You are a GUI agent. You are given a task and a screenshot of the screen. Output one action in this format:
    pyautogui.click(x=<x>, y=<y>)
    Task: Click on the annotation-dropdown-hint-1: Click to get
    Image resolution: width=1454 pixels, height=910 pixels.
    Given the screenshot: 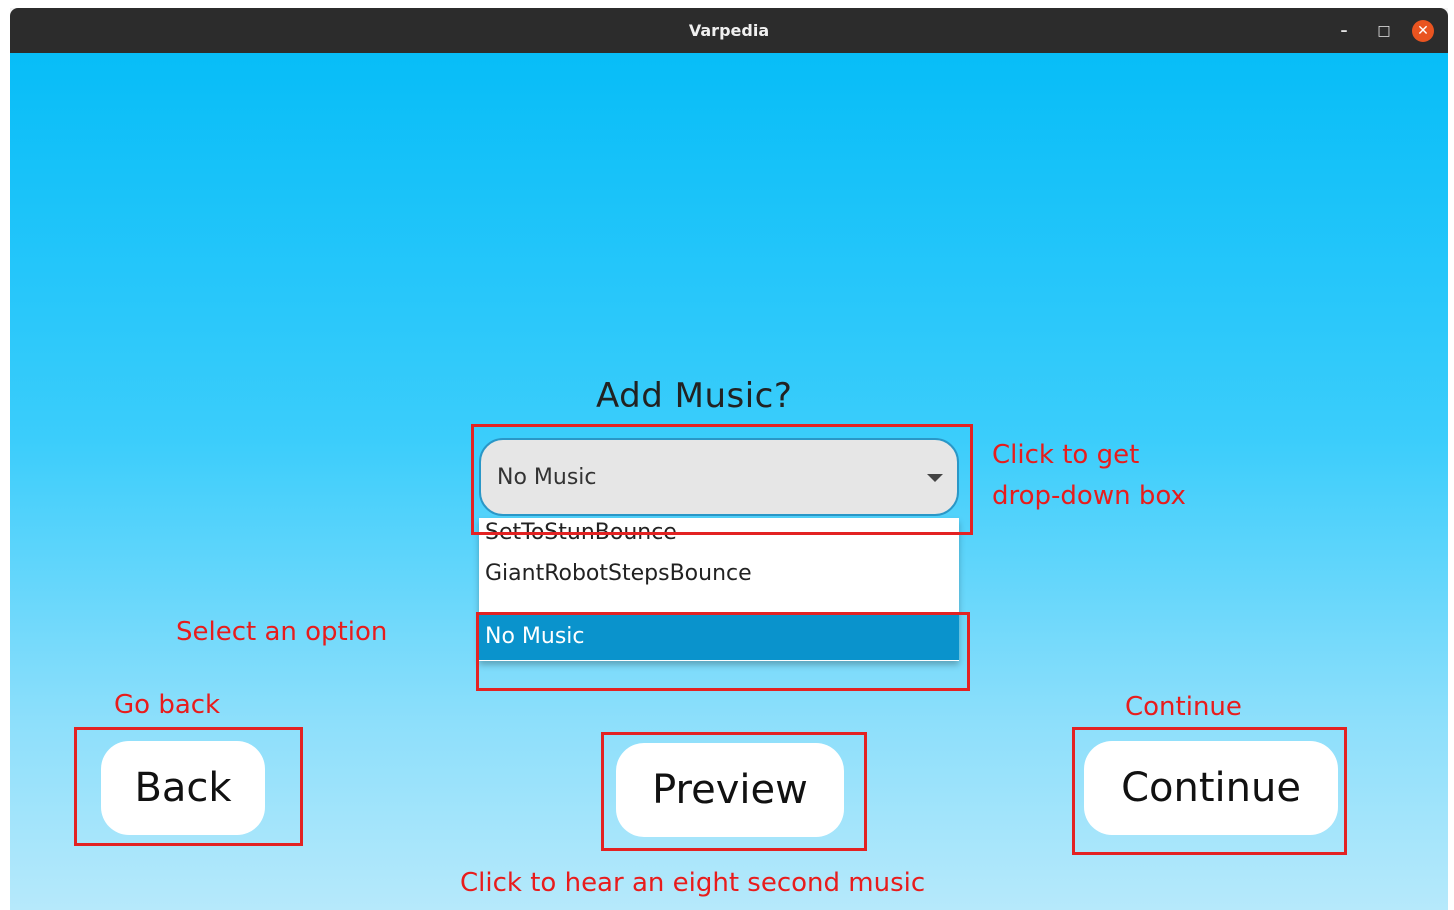 What is the action you would take?
    pyautogui.click(x=1066, y=455)
    